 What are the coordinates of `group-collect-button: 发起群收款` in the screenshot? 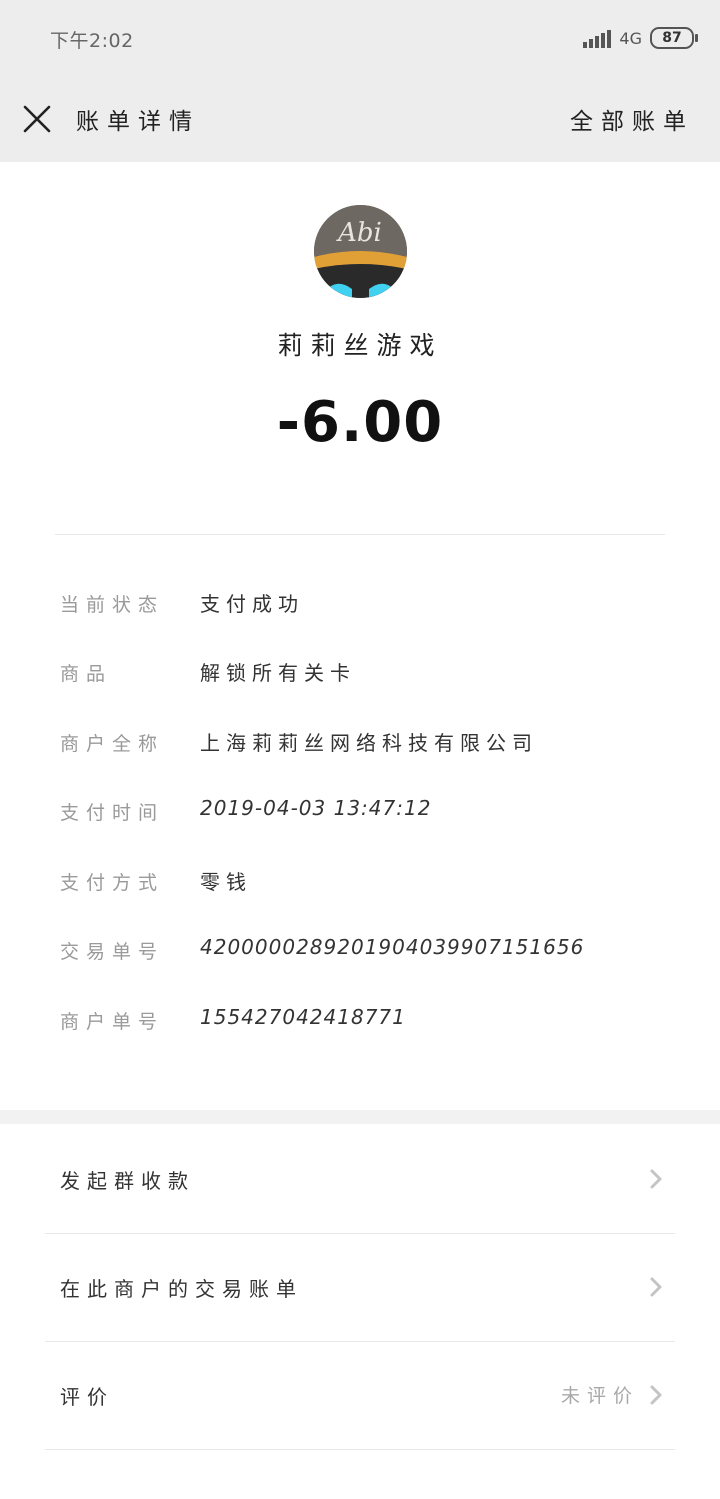 It's located at (360, 1179).